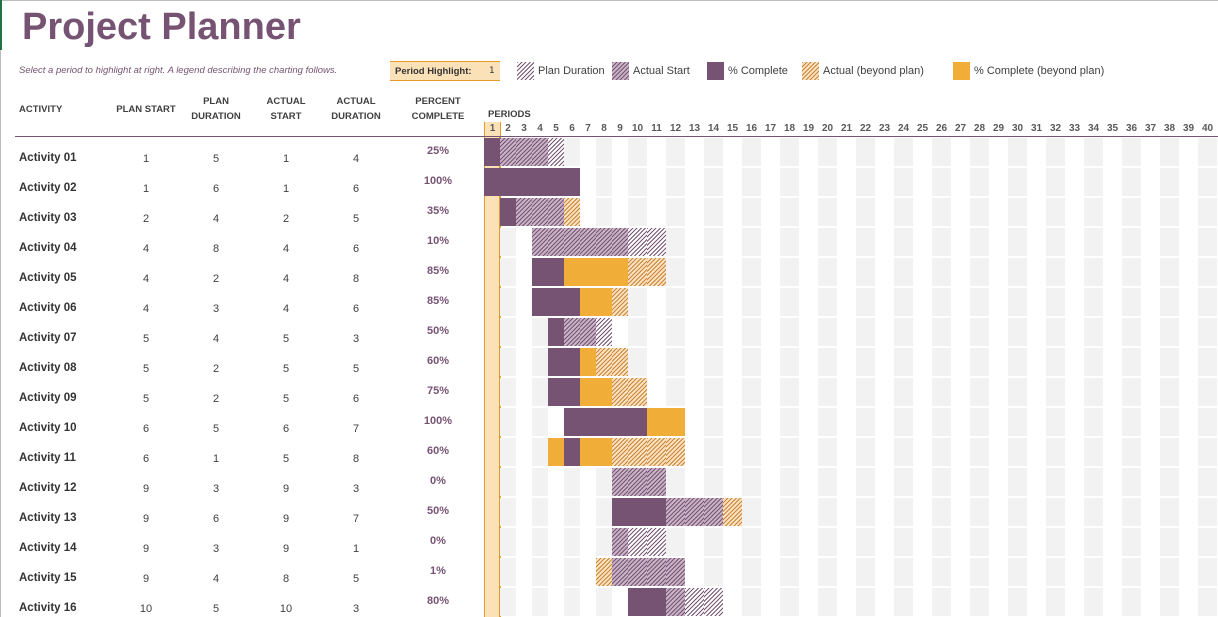  What do you see at coordinates (1036, 129) in the screenshot?
I see `period-header-31: 31` at bounding box center [1036, 129].